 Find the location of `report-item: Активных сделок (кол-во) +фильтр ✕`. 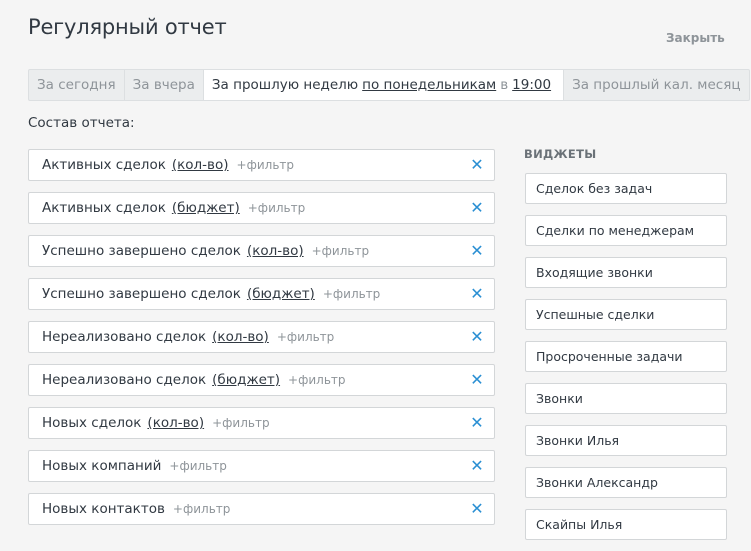

report-item: Активных сделок (кол-во) +фильтр ✕ is located at coordinates (261, 165).